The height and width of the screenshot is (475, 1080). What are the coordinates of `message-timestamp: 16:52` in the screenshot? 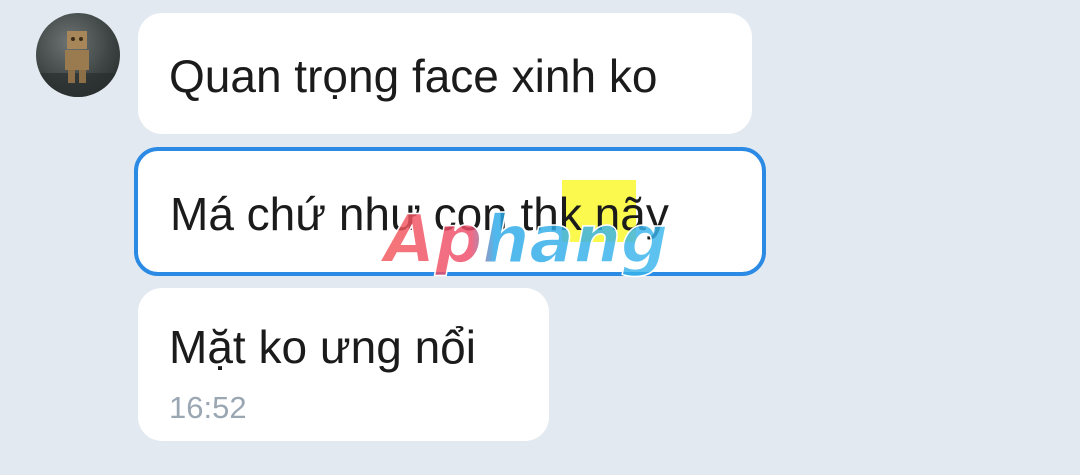 It's located at (208, 407).